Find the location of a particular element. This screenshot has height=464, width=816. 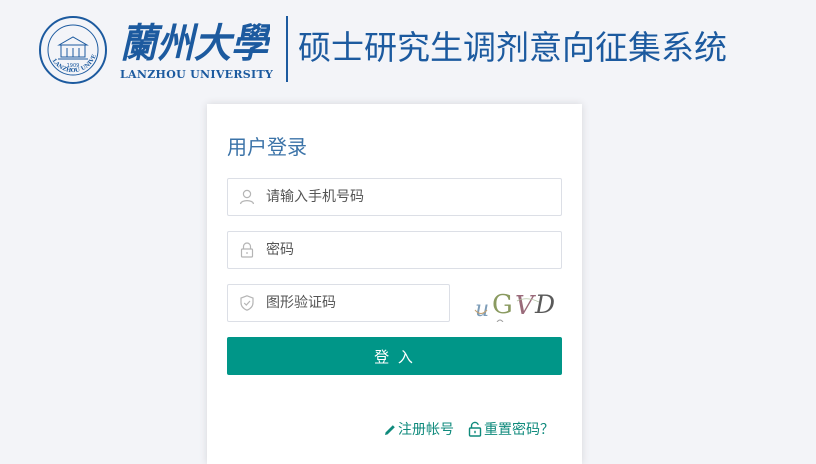

account-links: 注册帐号 重置密码？ is located at coordinates (473, 430).